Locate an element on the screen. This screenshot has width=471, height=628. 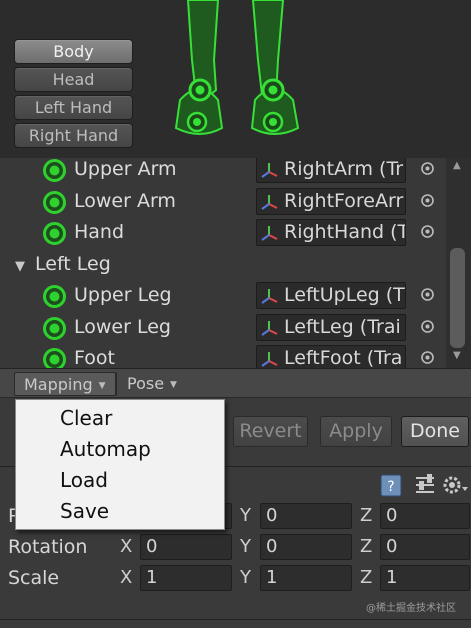
left-foot-marker is located at coordinates (197, 122).